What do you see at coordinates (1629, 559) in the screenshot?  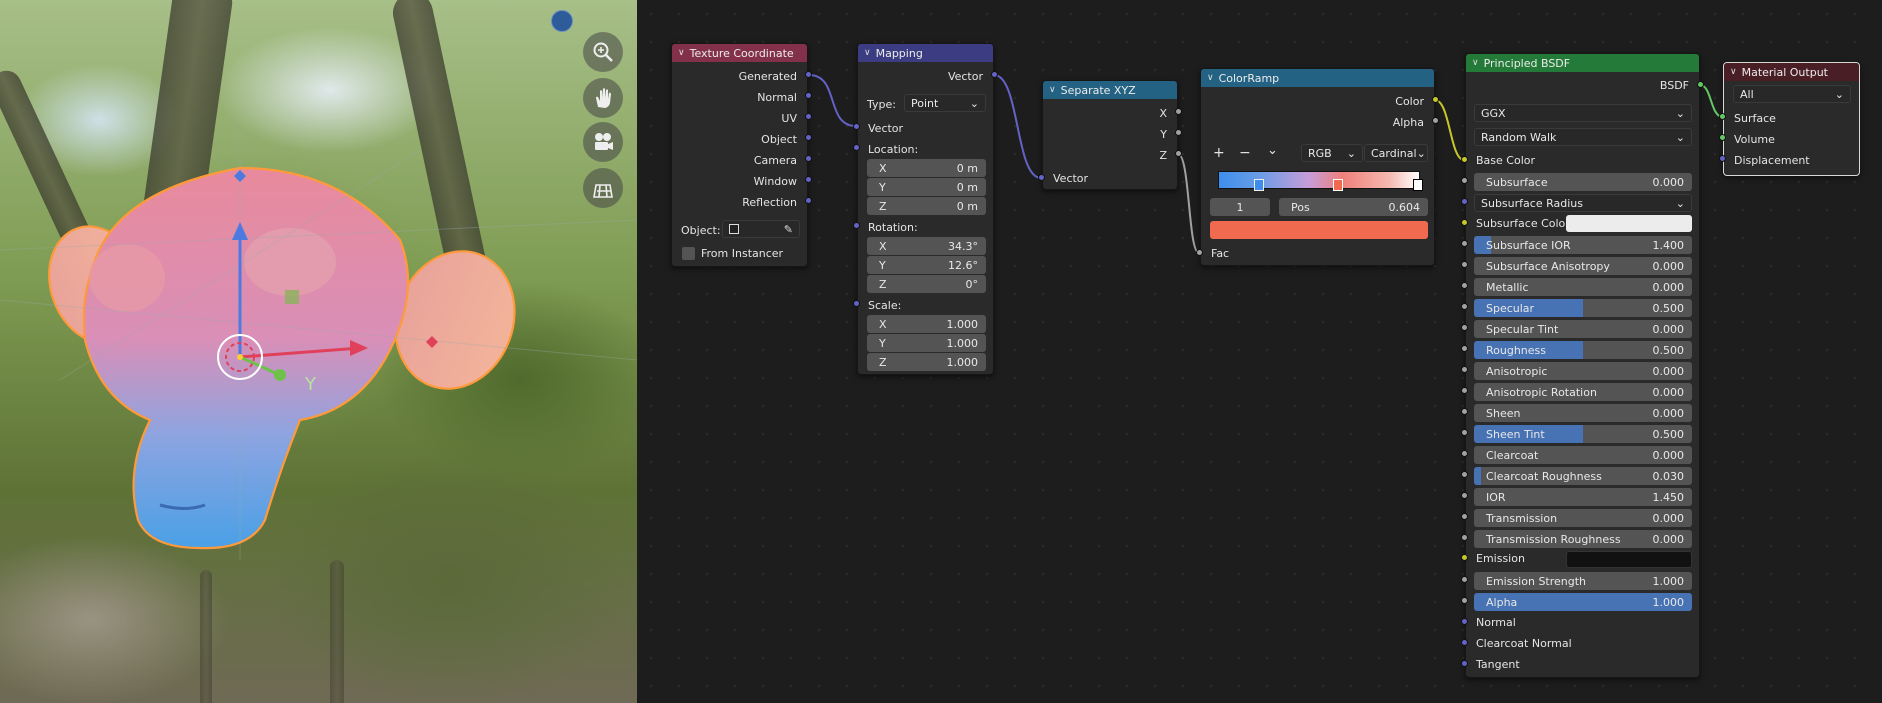 I see `emission-color-swatch` at bounding box center [1629, 559].